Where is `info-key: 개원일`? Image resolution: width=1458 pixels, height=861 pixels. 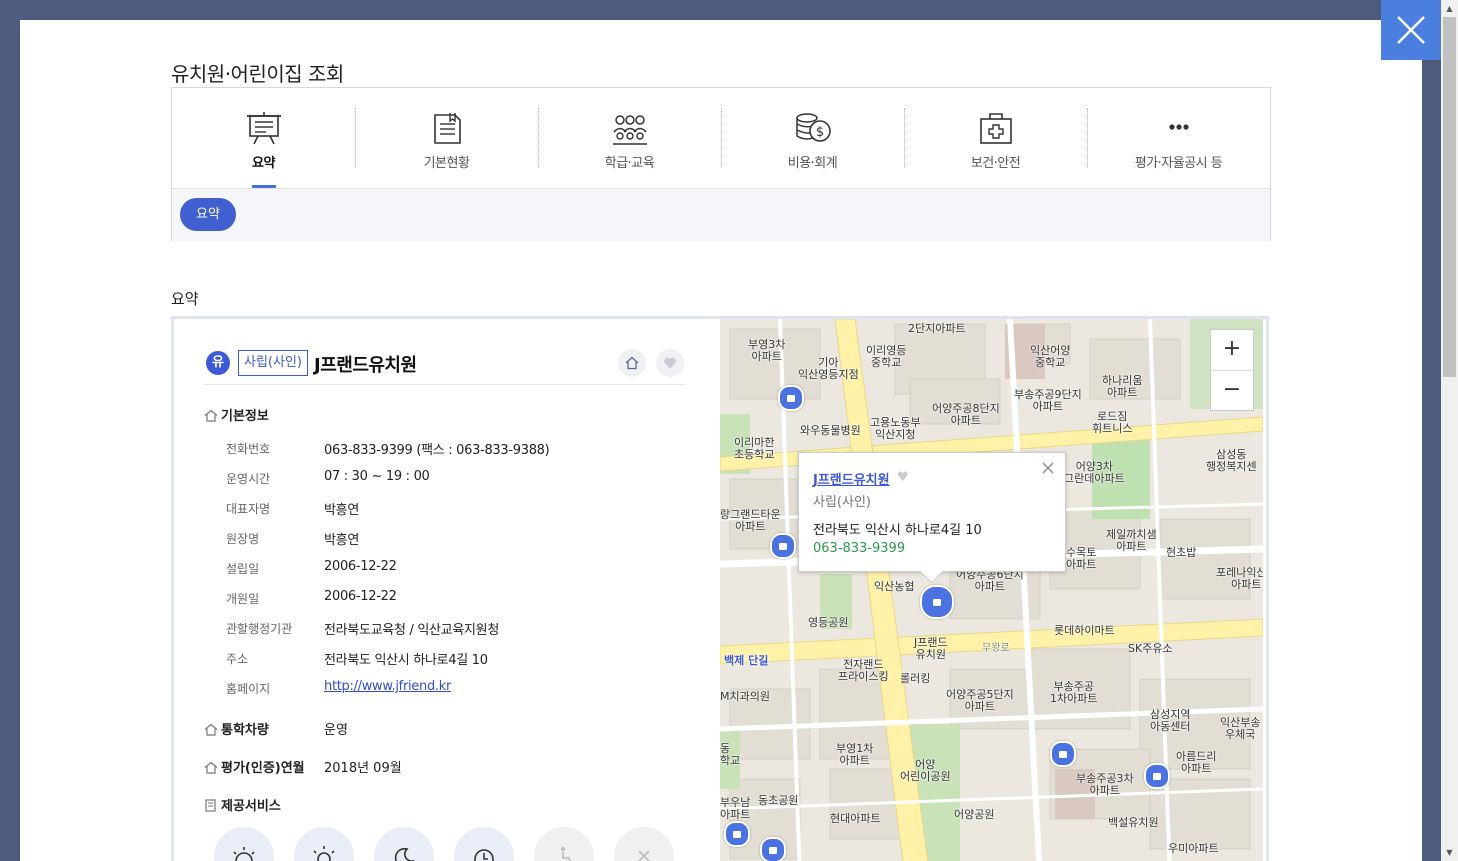 info-key: 개원일 is located at coordinates (243, 599).